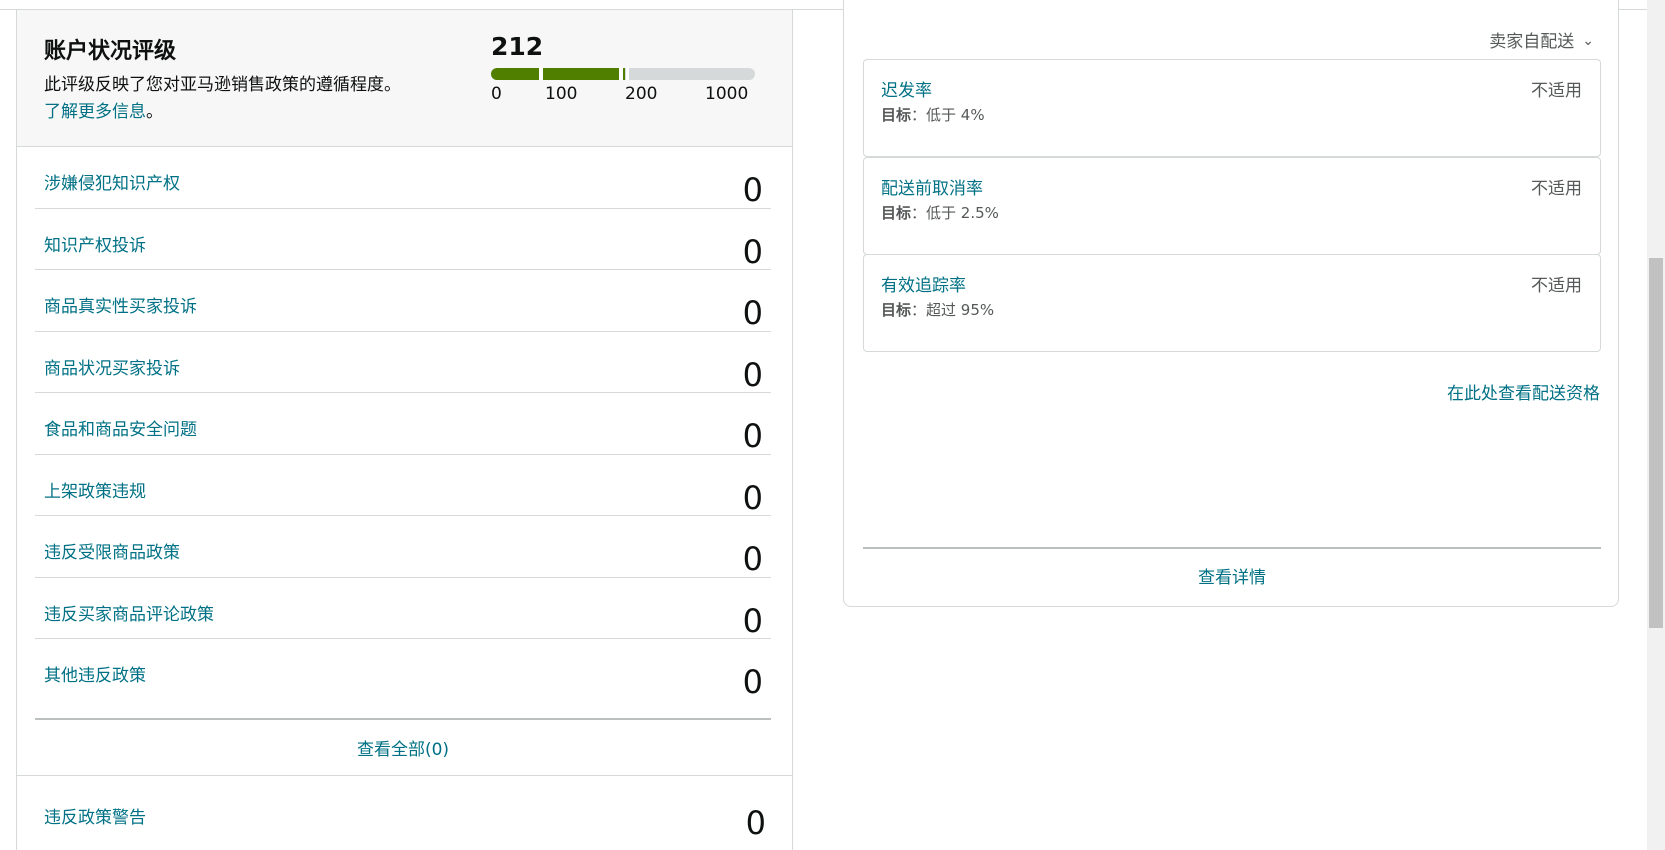  I want to click on gauge-tick-200: 200, so click(641, 94).